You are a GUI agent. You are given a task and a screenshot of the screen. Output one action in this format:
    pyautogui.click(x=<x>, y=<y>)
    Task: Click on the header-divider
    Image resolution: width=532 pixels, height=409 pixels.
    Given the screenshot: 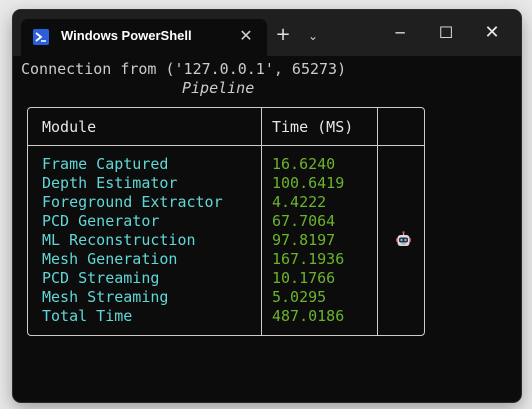 What is the action you would take?
    pyautogui.click(x=226, y=145)
    